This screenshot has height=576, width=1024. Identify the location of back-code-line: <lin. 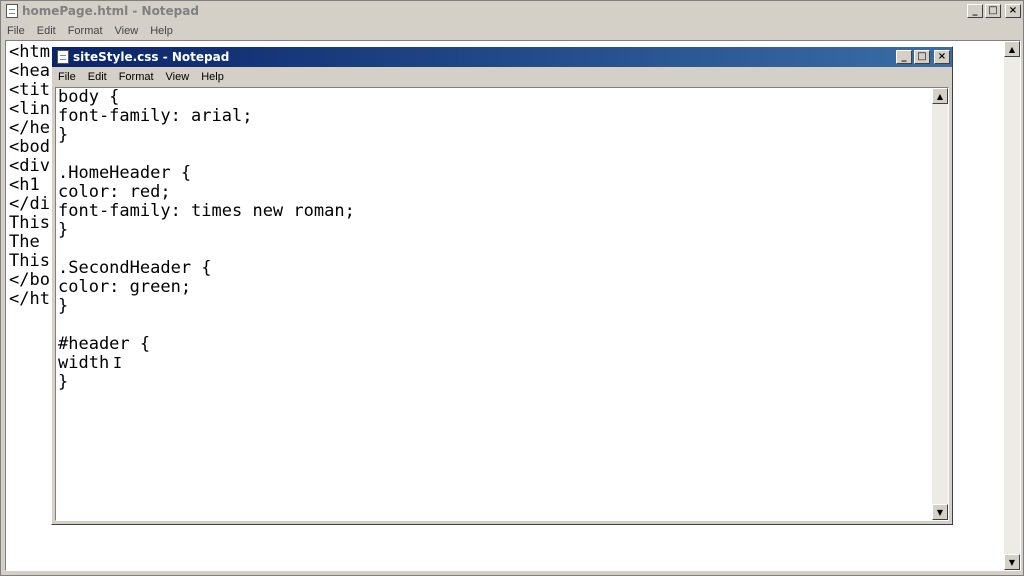
(29, 109).